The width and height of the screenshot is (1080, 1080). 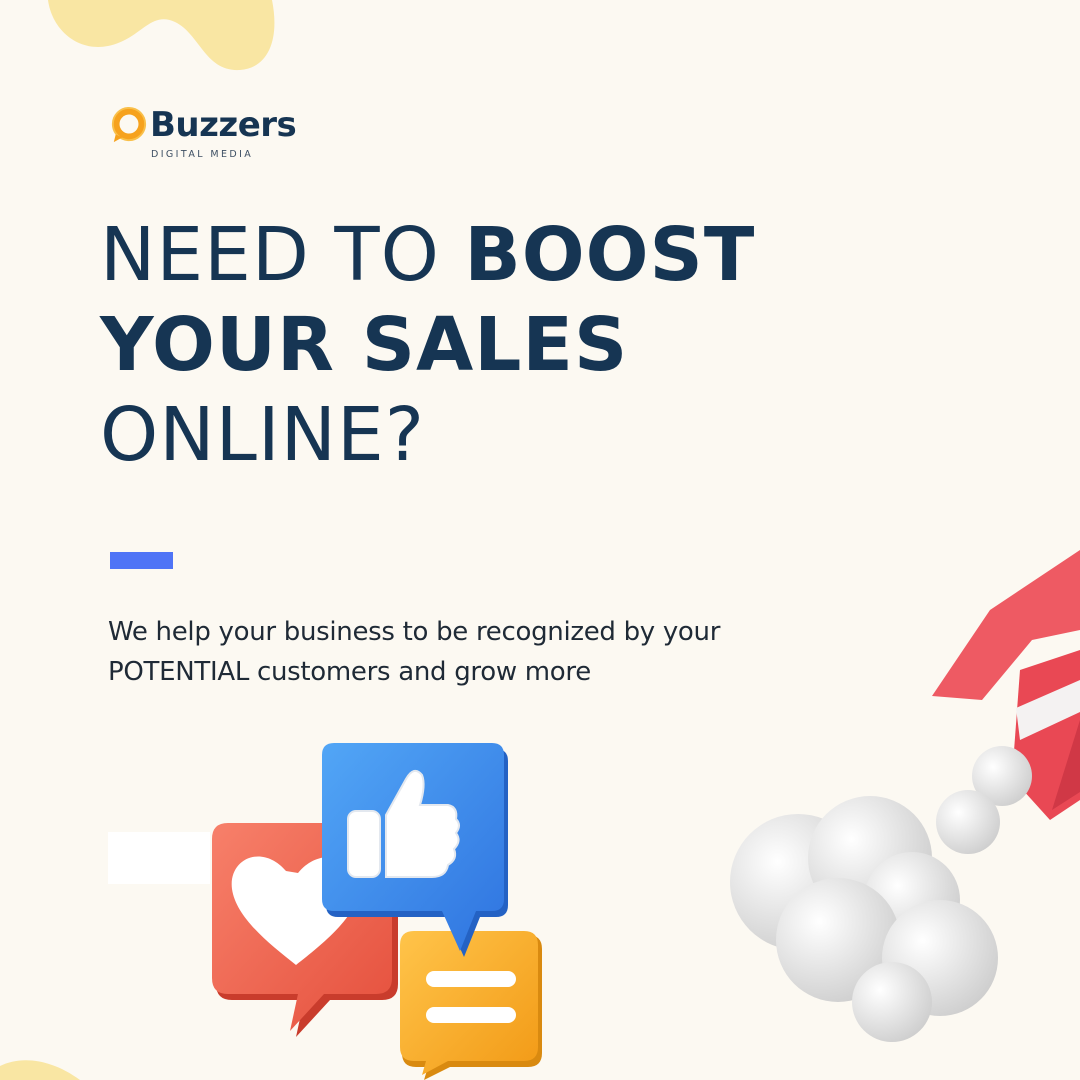 What do you see at coordinates (364, 345) in the screenshot?
I see `headline-bold-text: YOUR SALES` at bounding box center [364, 345].